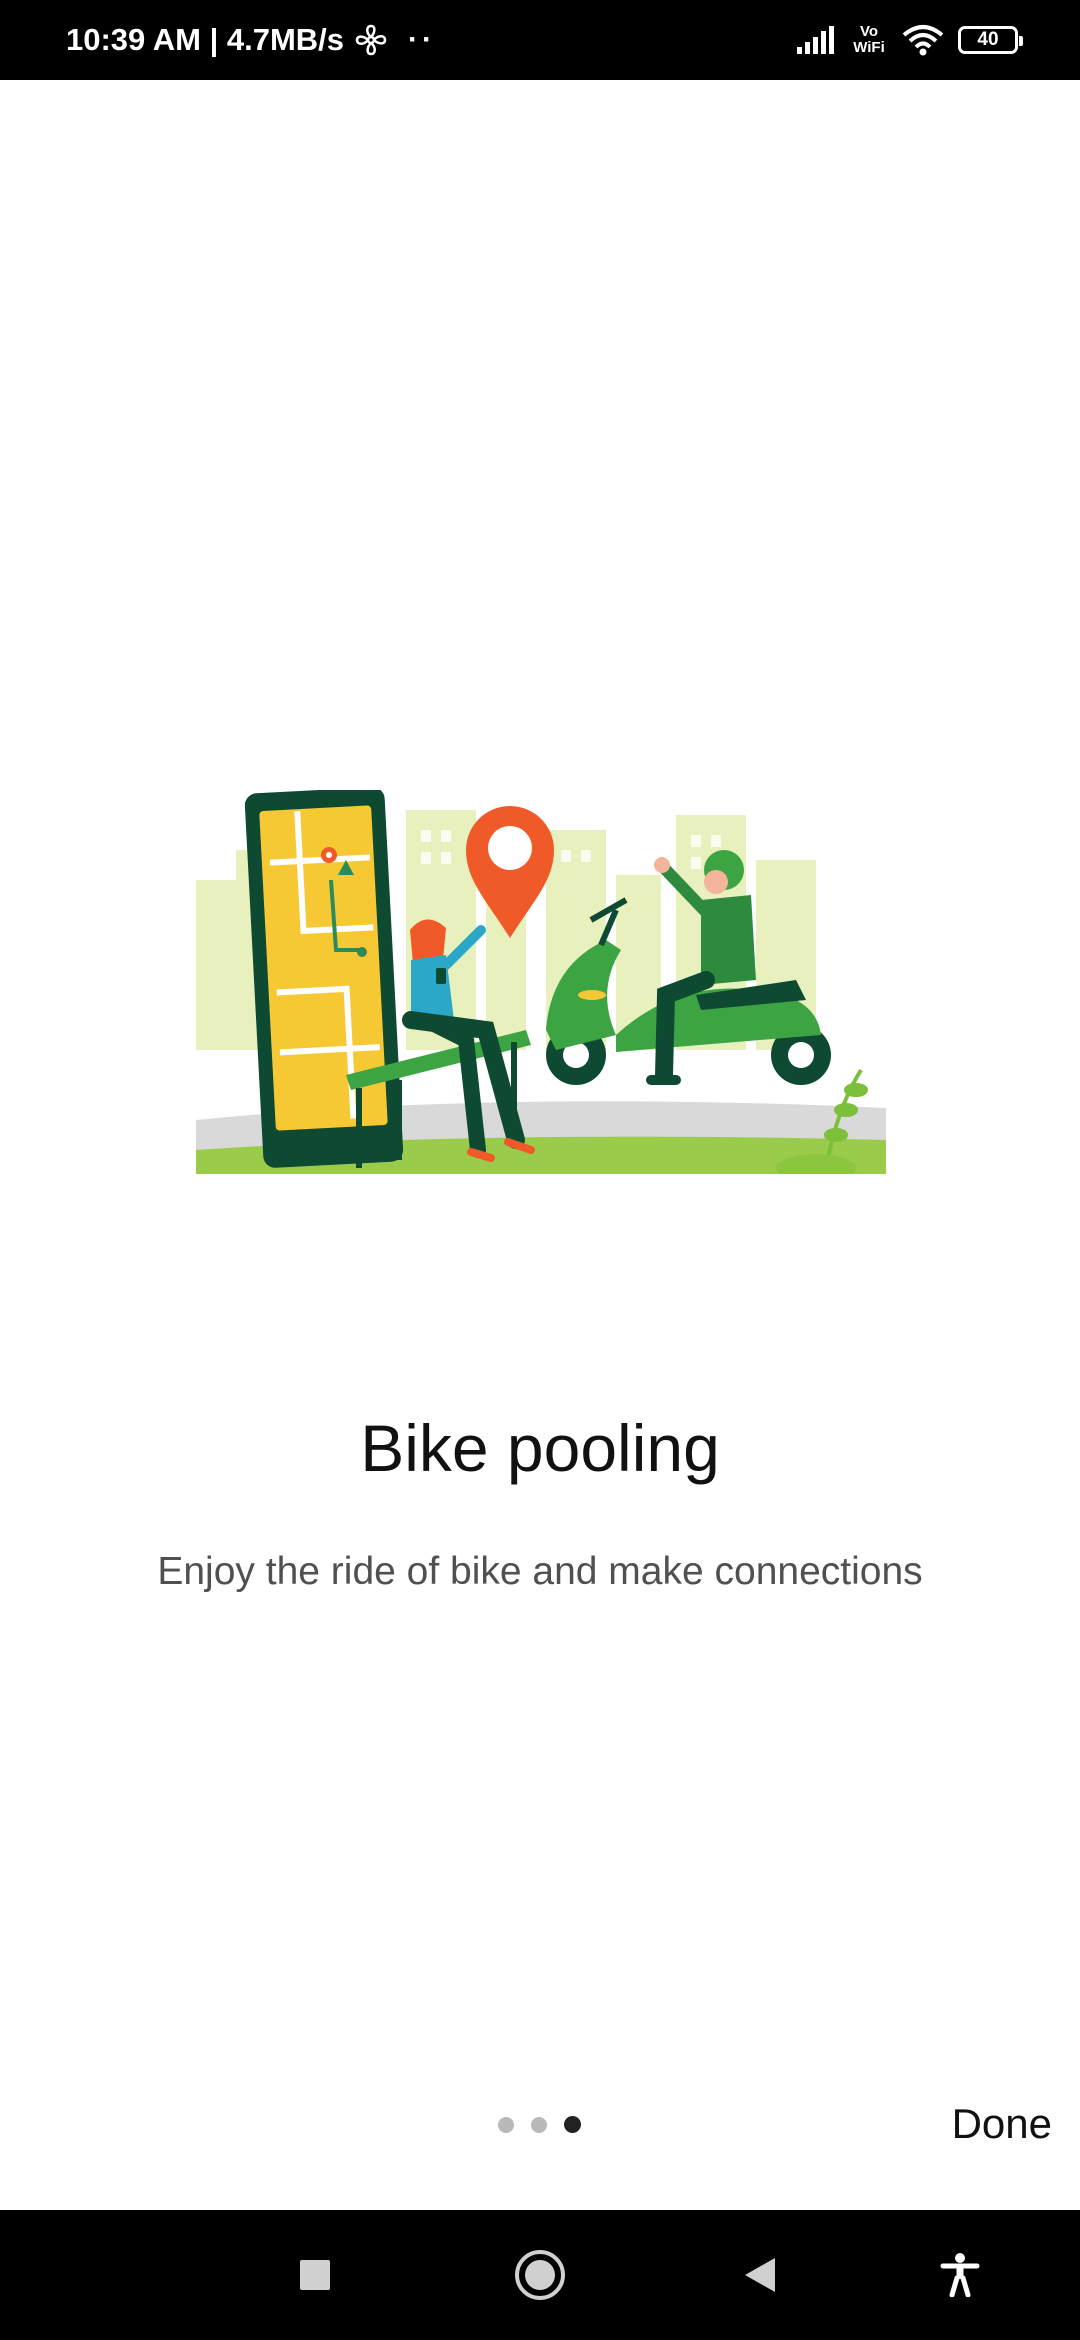  I want to click on onboarding-title: Bike pooling, so click(540, 1448).